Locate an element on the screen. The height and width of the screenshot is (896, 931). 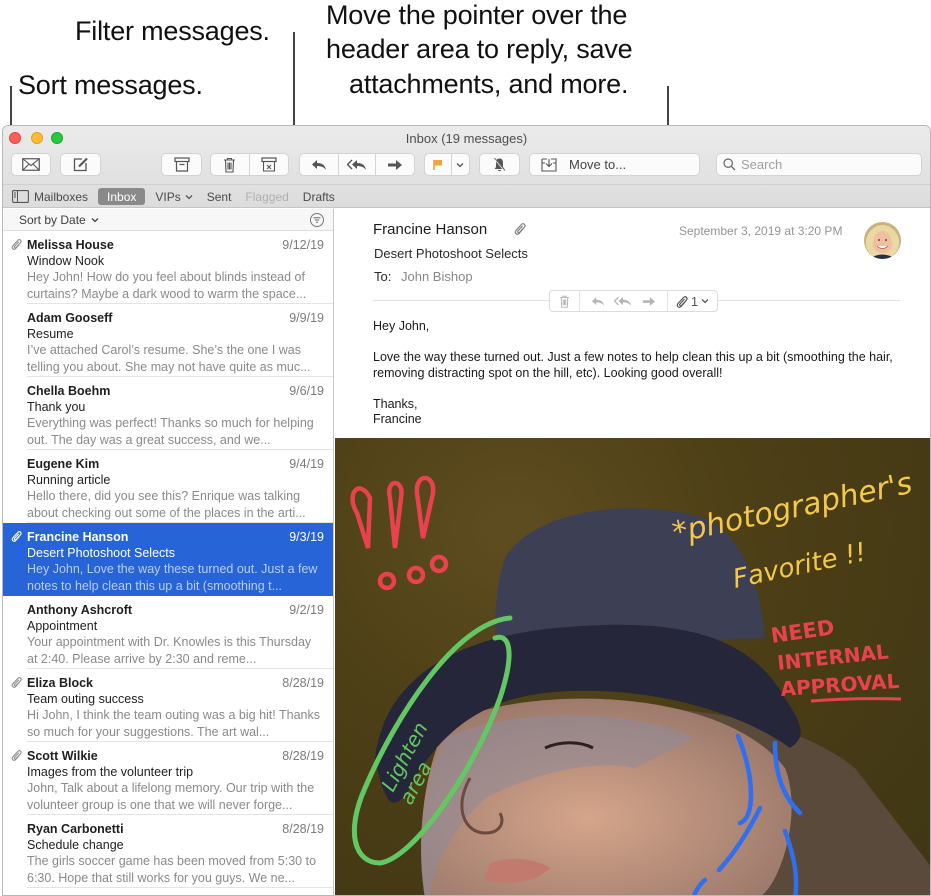
reply-all-button is located at coordinates (358, 164).